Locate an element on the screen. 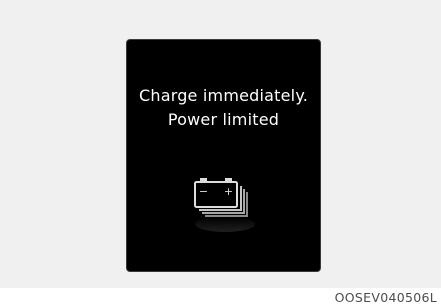 The height and width of the screenshot is (308, 441). warning-line-1: Charge immediately. is located at coordinates (223, 95).